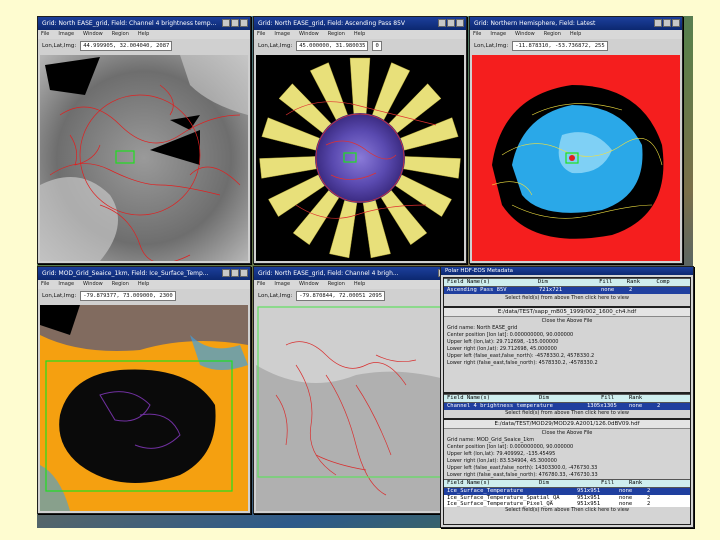 This screenshot has width=720, height=540. Describe the element at coordinates (482, 328) in the screenshot. I see `info-line: Grid name: North EASE_grid` at that location.